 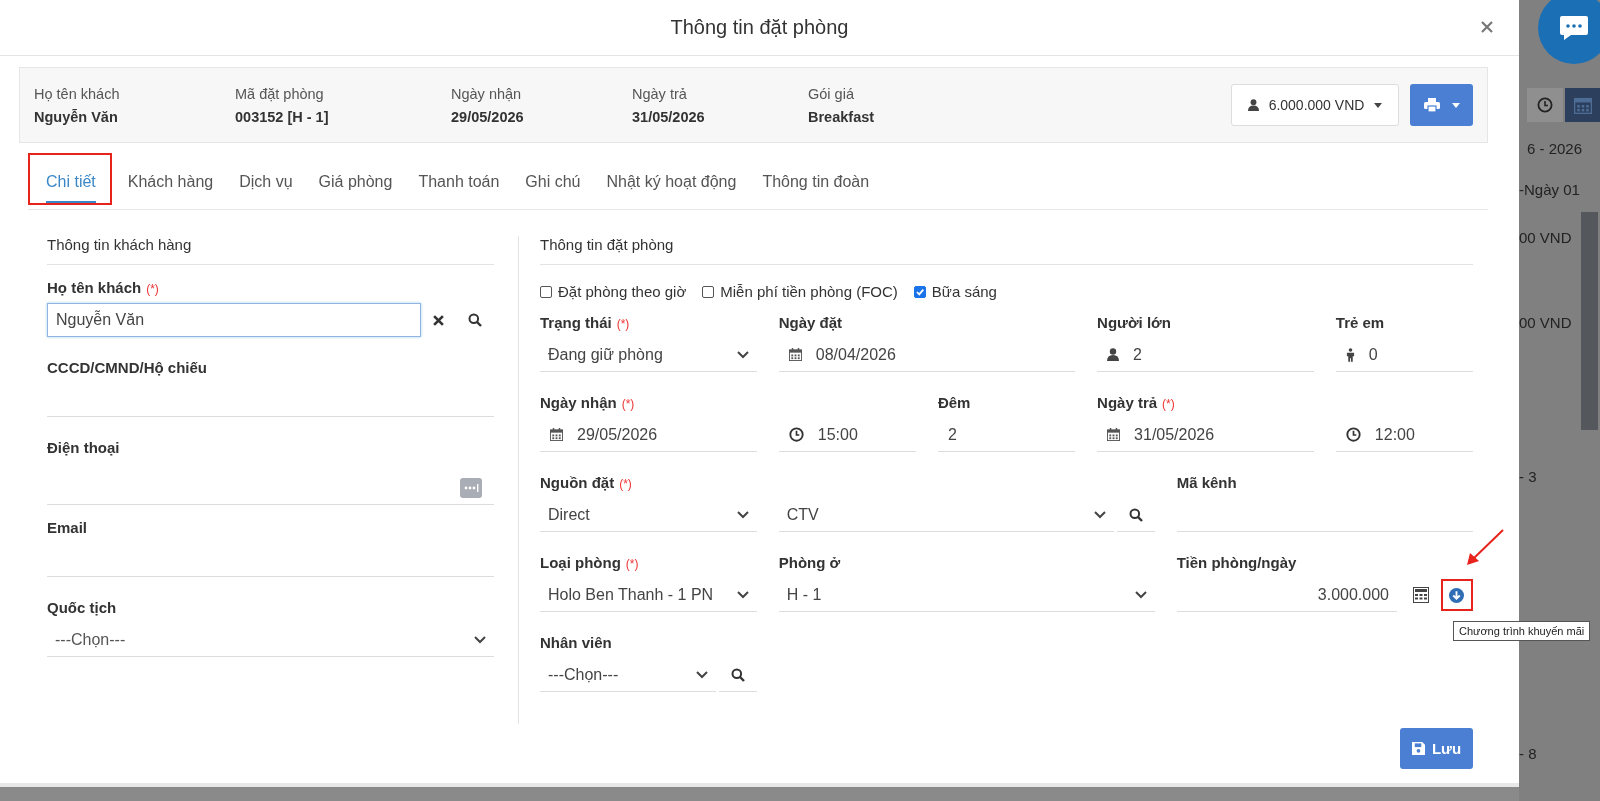 What do you see at coordinates (810, 322) in the screenshot?
I see `field-label: Ngày đặt` at bounding box center [810, 322].